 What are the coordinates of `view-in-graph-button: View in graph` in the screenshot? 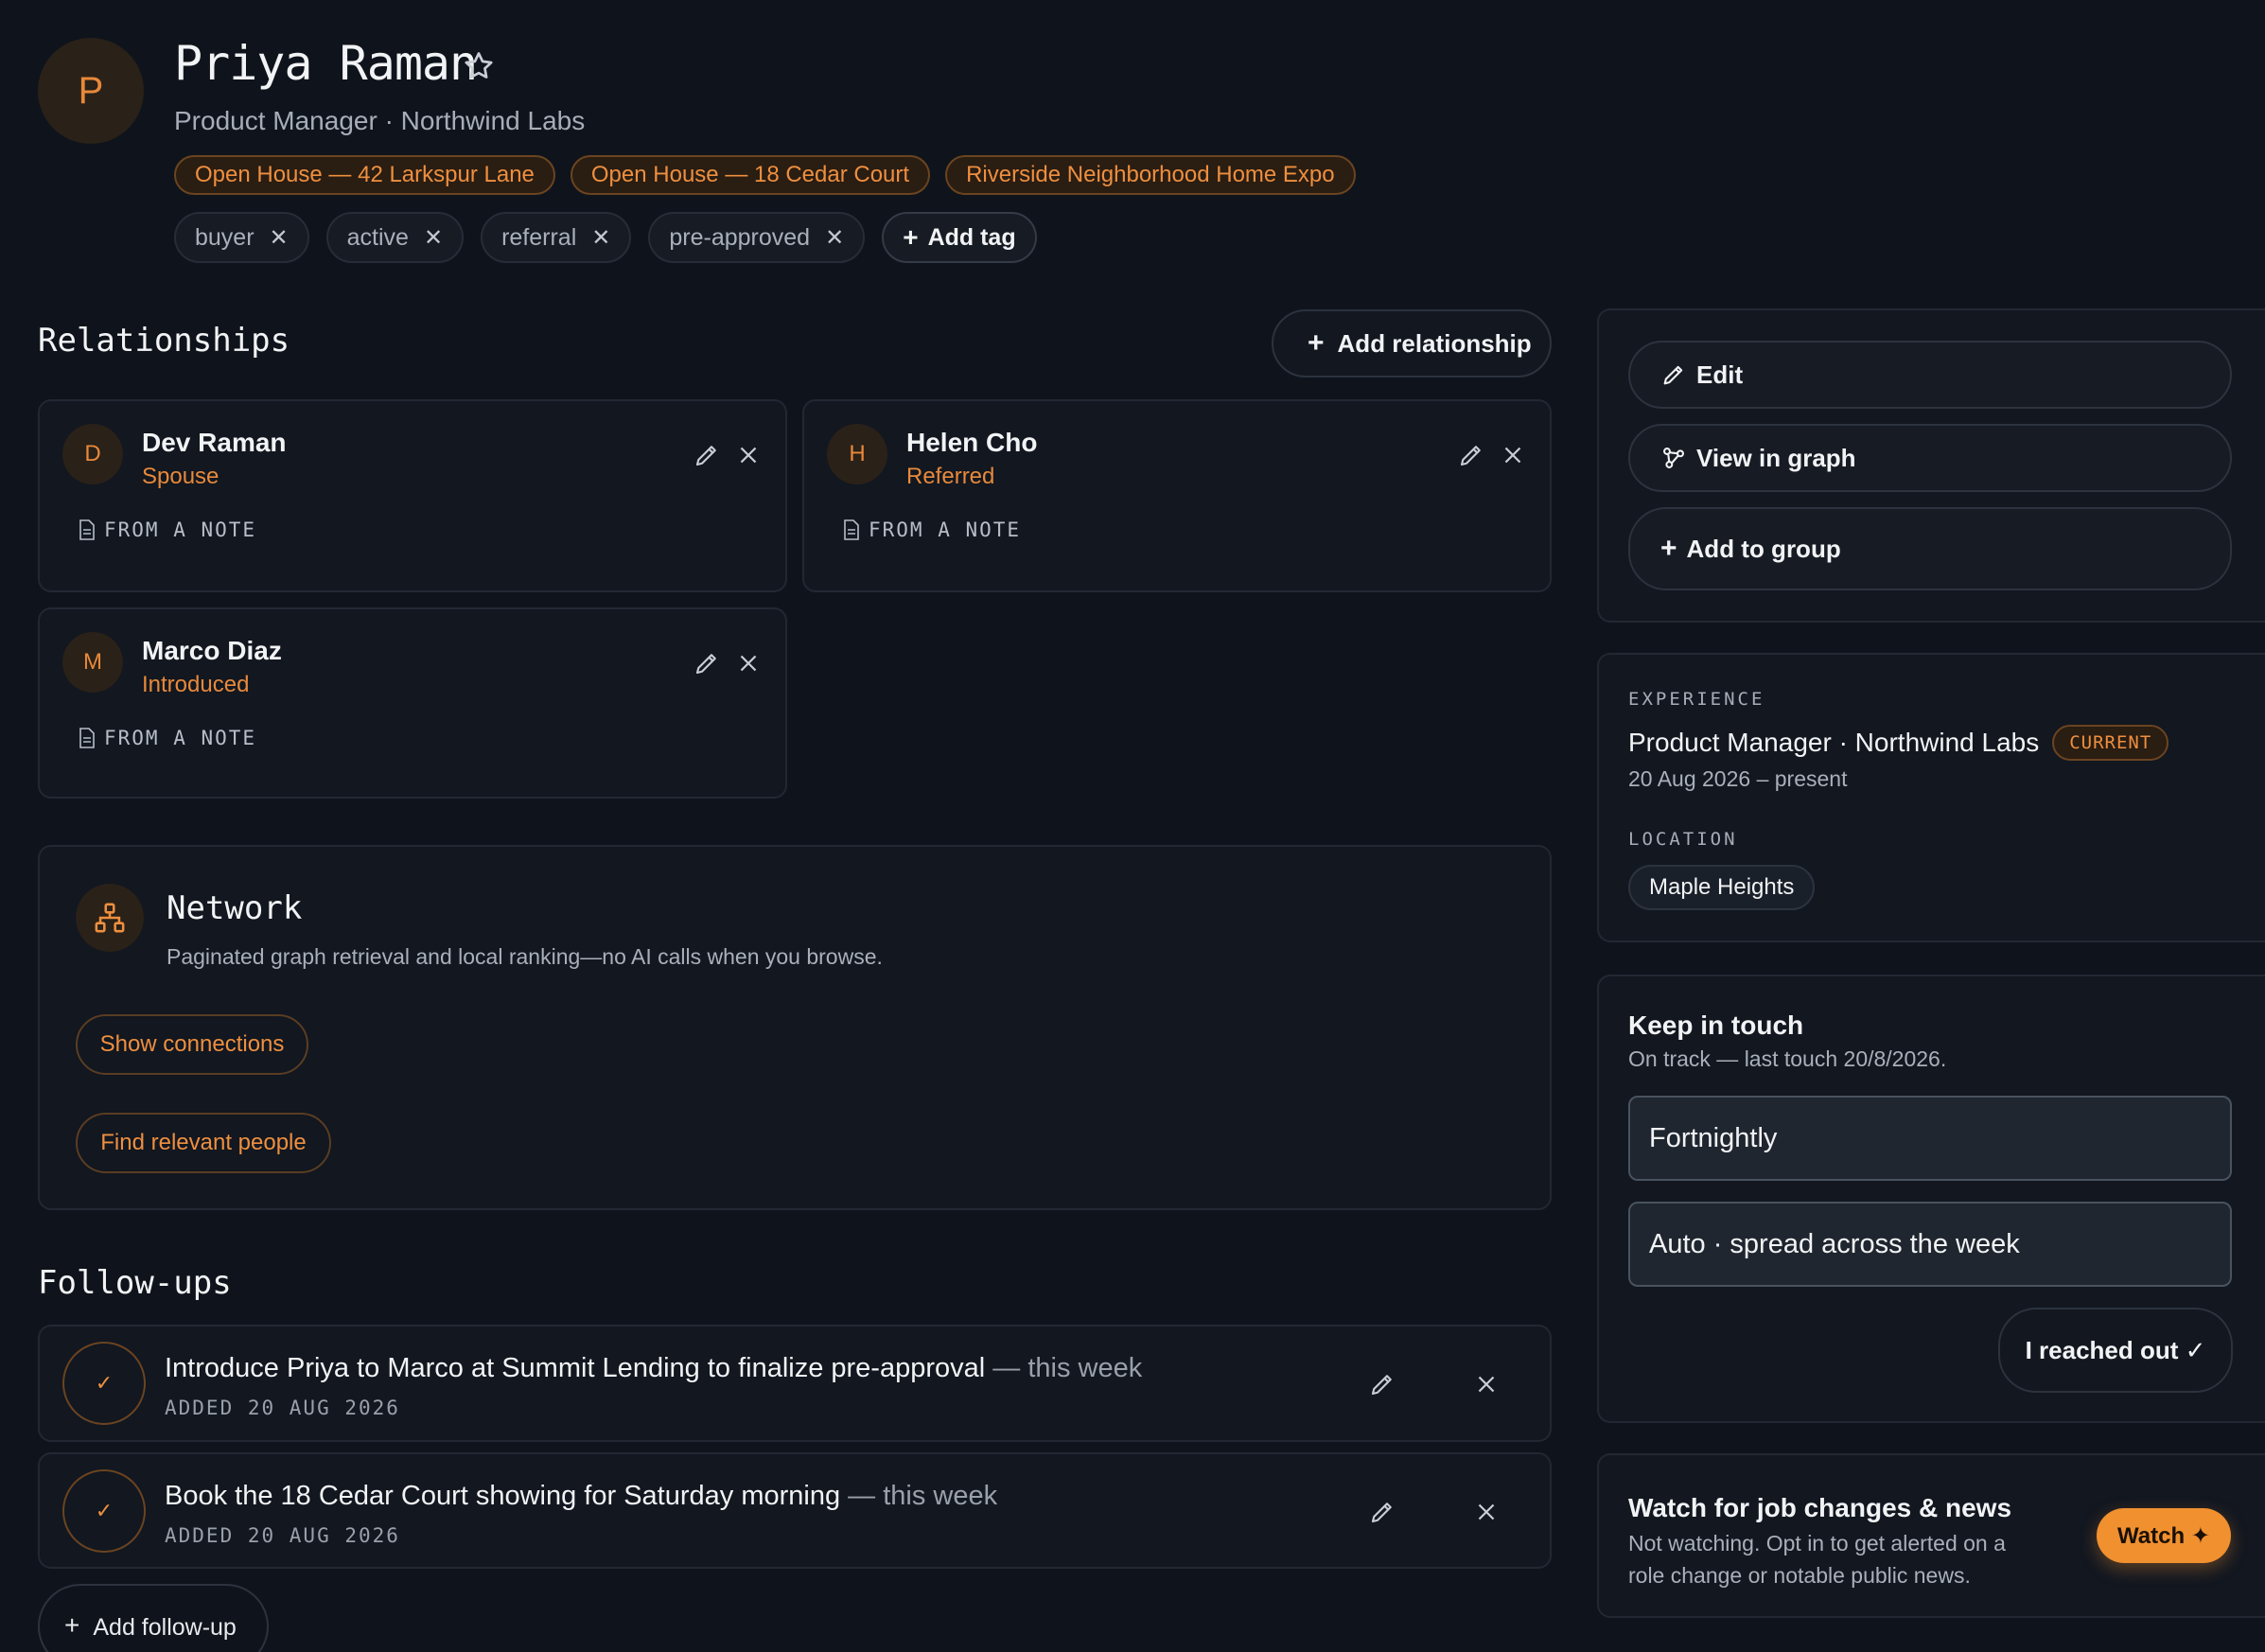 It's located at (1930, 458).